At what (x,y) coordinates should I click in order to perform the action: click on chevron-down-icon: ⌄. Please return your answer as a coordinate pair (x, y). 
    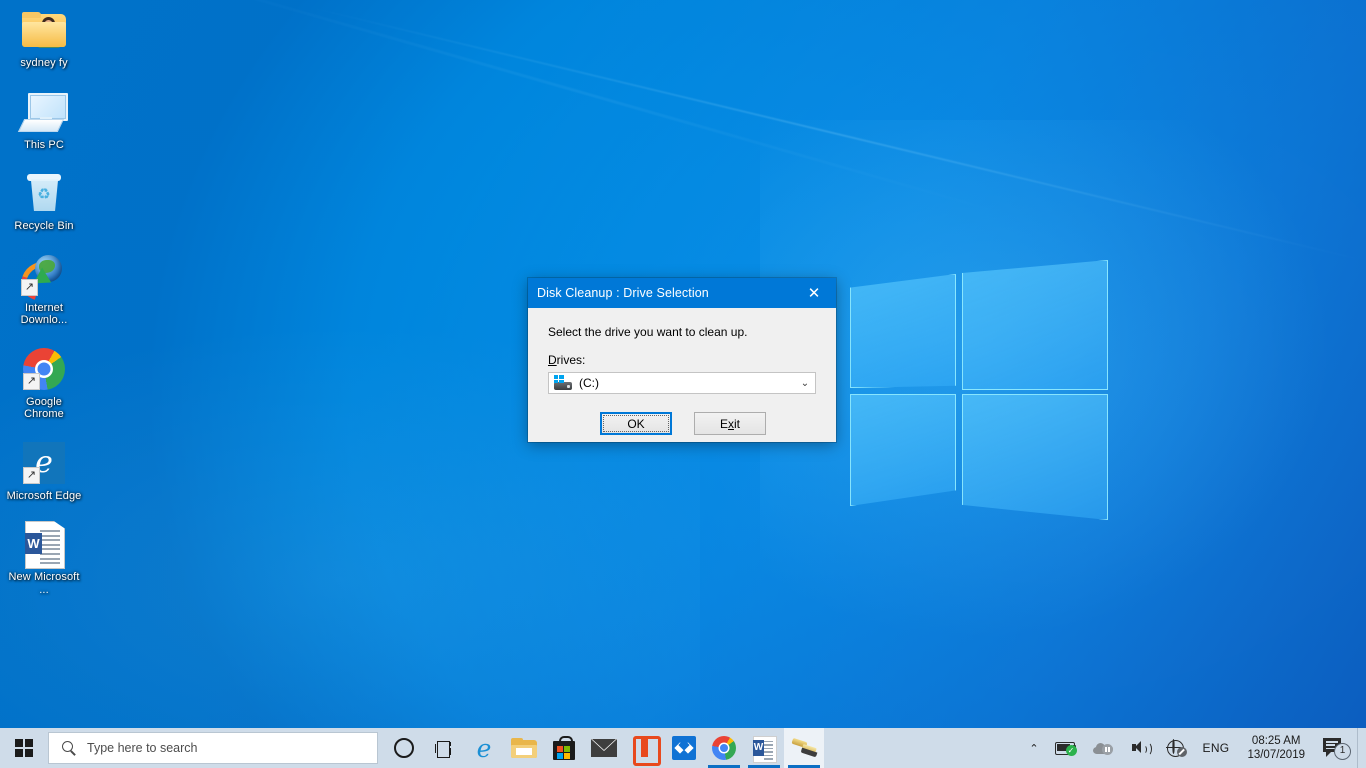
    Looking at the image, I should click on (805, 383).